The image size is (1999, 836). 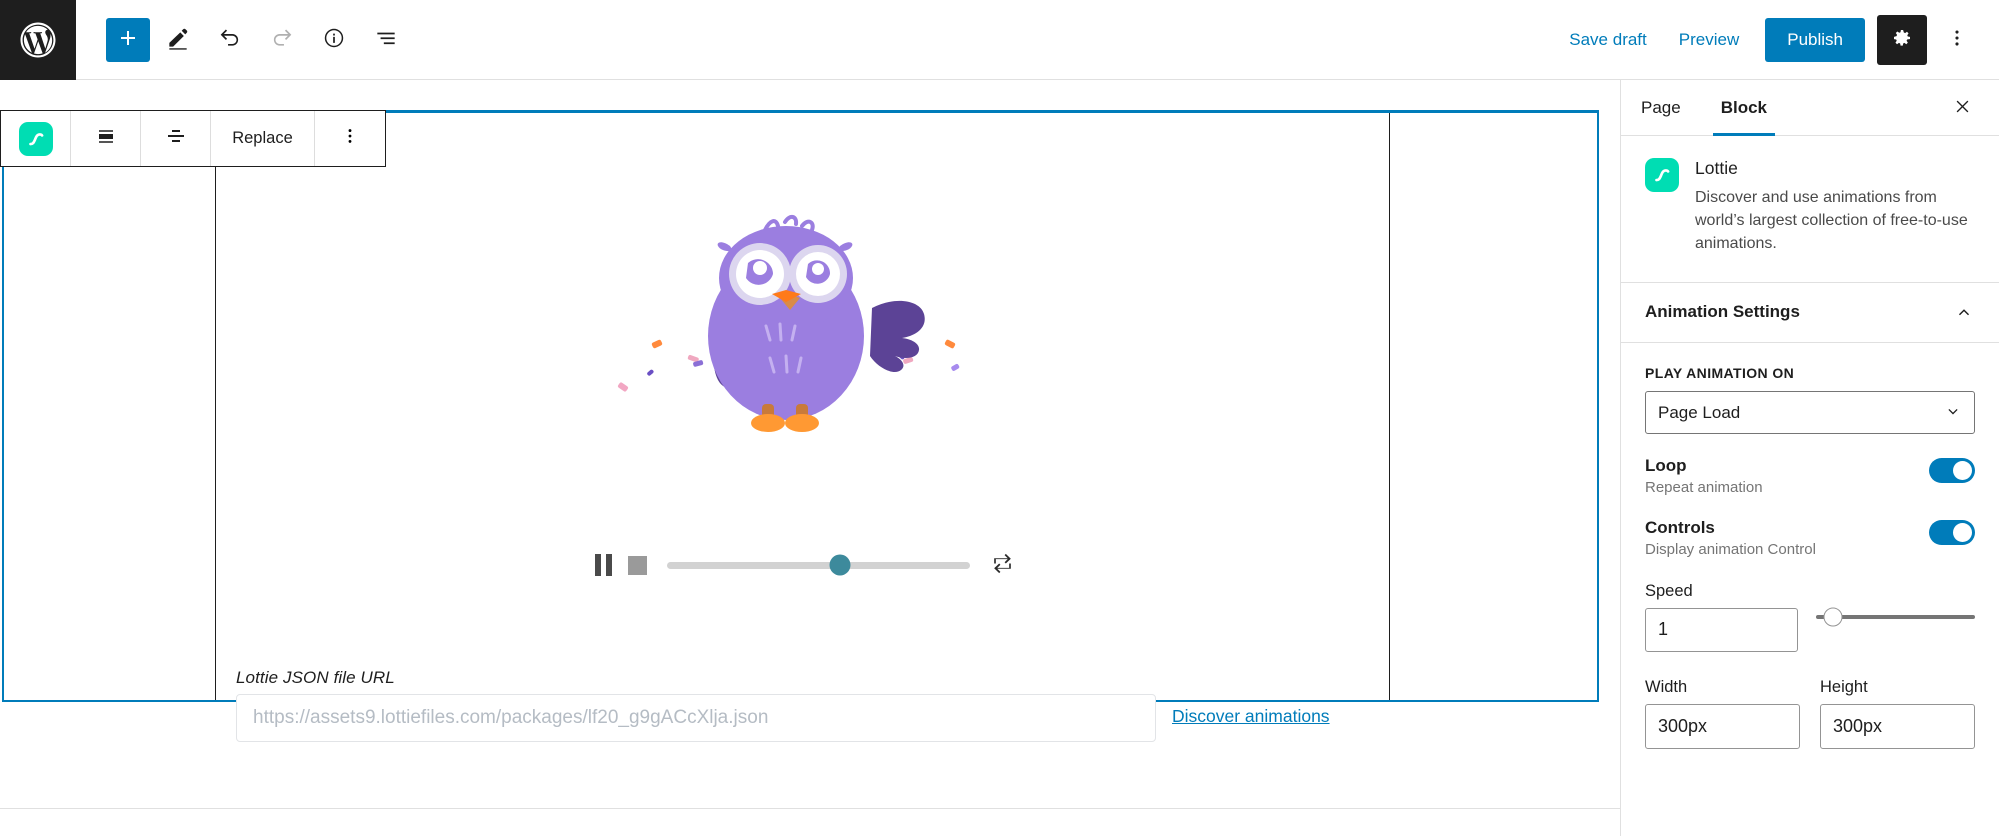 I want to click on wordpress-logo-icon, so click(x=38, y=40).